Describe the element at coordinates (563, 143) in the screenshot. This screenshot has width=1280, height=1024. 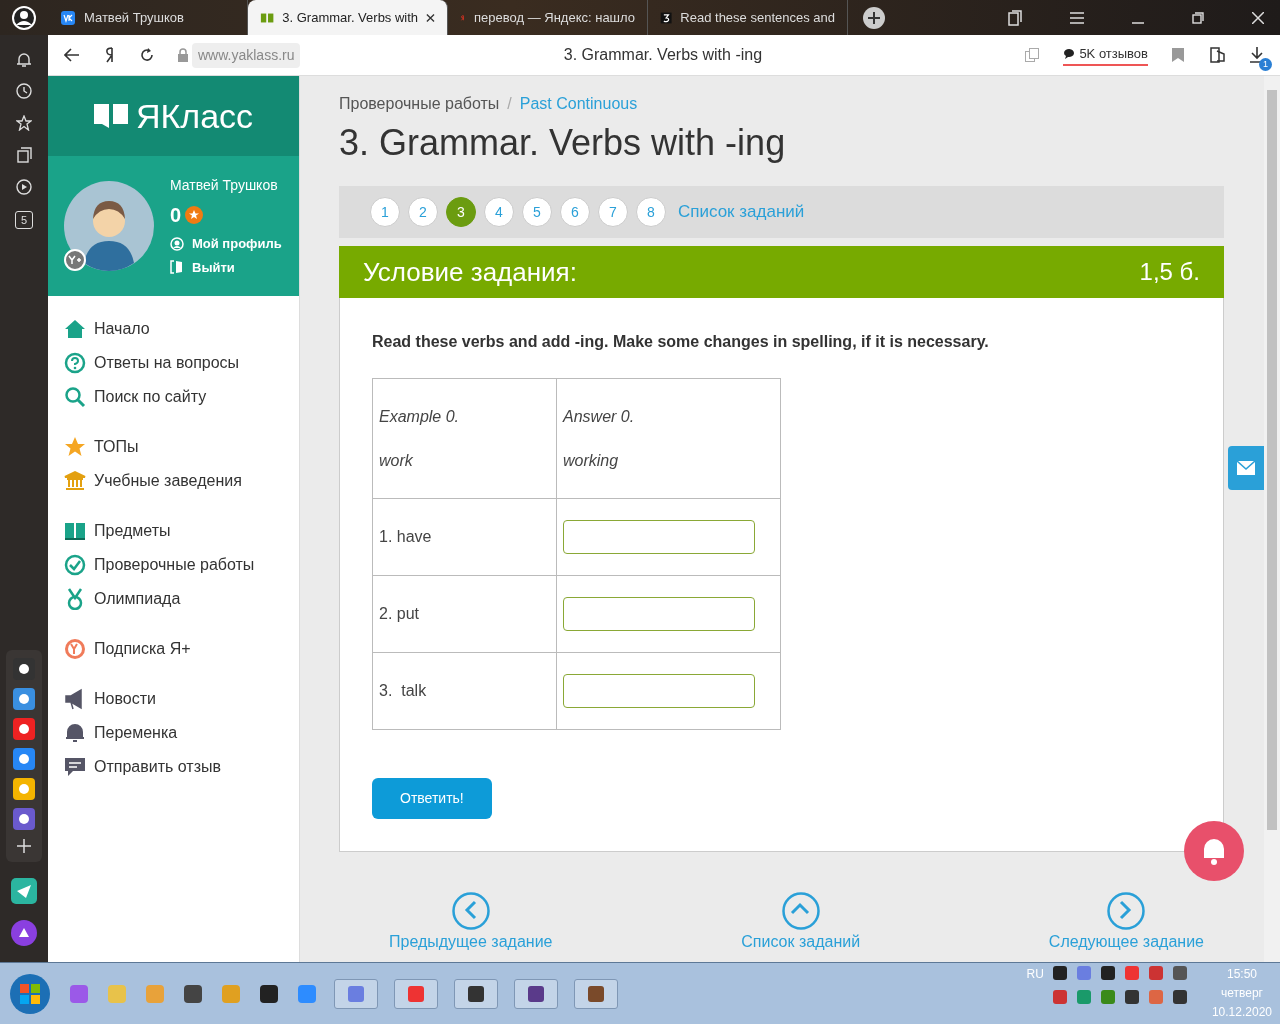
I see `page-heading: 3. Grammar. Verbs with -ing` at that location.